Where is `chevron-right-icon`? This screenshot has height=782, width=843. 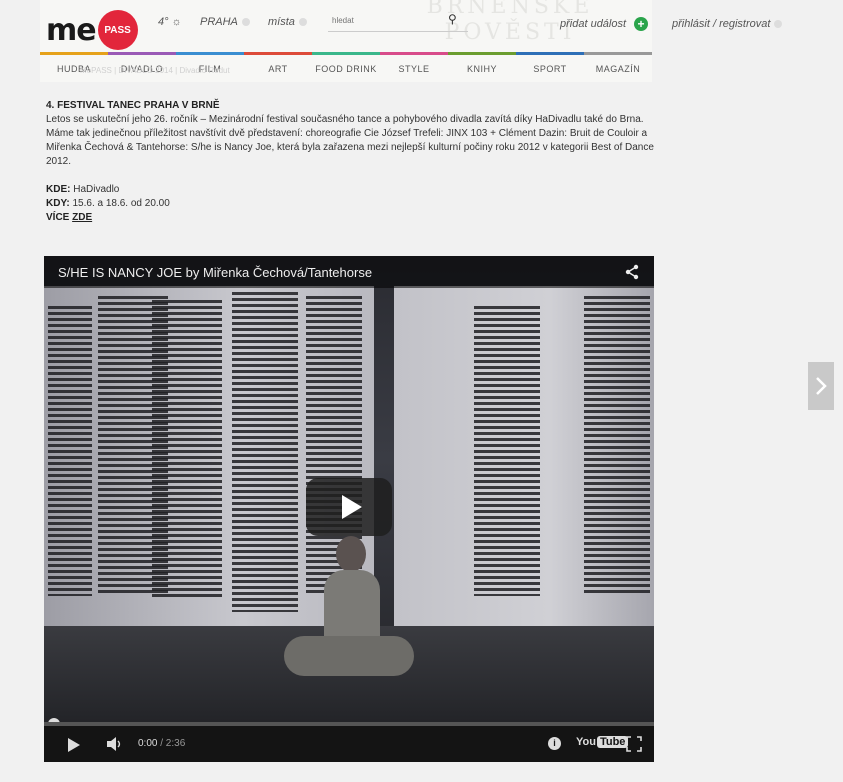 chevron-right-icon is located at coordinates (821, 386).